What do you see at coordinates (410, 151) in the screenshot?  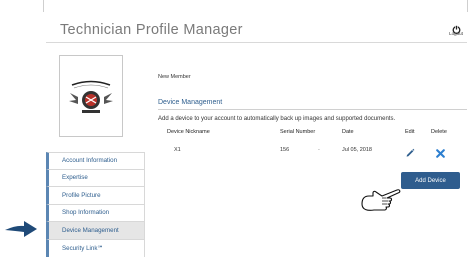 I see `pencil-icon` at bounding box center [410, 151].